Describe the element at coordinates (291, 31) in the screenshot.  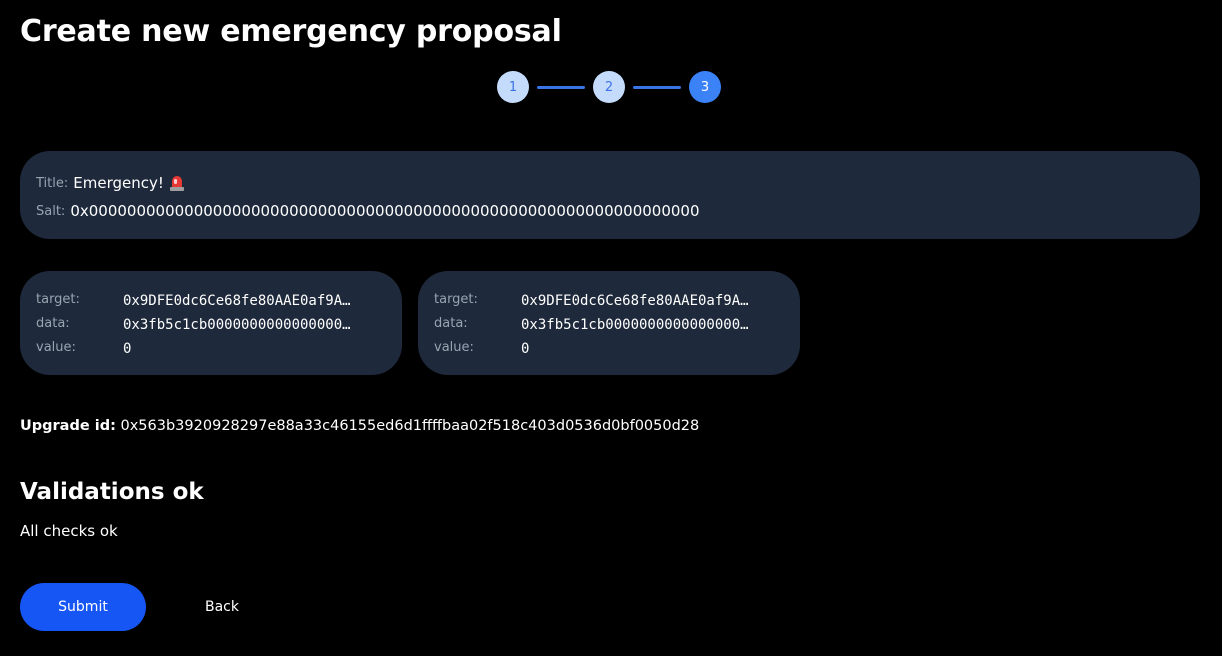
I see `page-title: Create new emergency proposal` at that location.